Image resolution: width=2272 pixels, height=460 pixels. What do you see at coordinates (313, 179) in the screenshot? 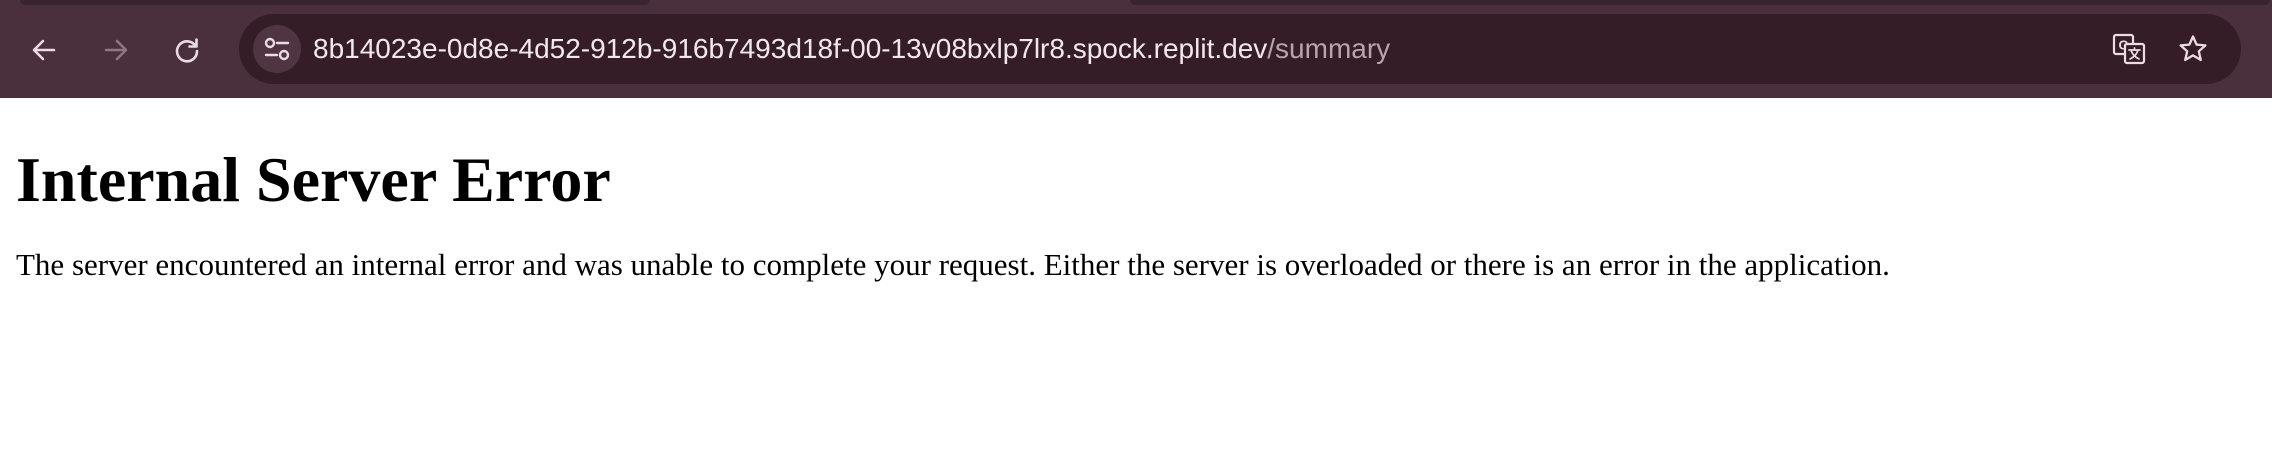
I see `error-heading: Internal Server Error` at bounding box center [313, 179].